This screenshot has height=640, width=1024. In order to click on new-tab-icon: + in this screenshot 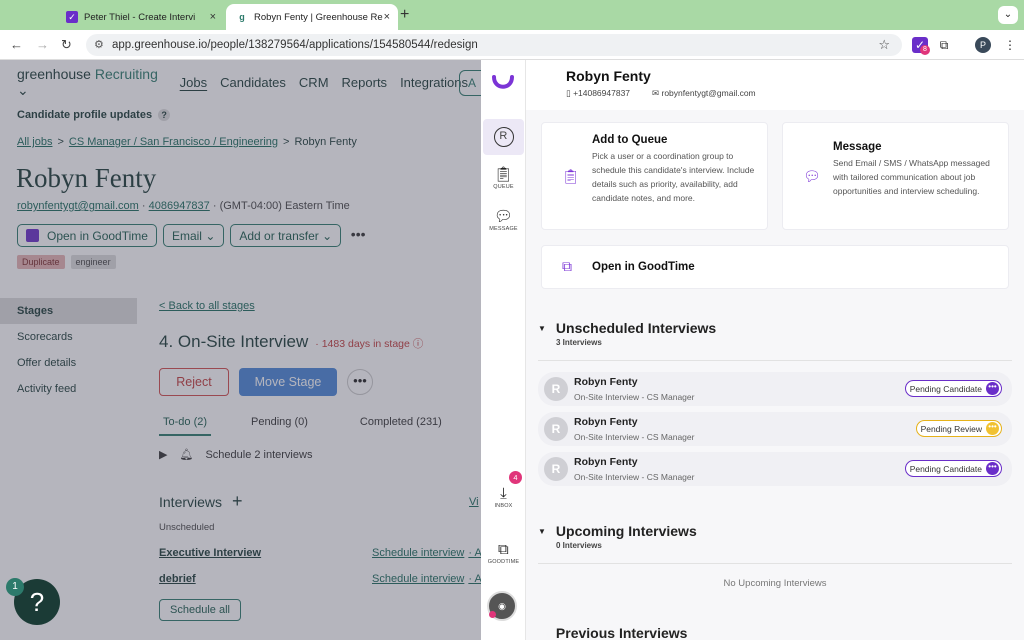, I will do `click(404, 15)`.